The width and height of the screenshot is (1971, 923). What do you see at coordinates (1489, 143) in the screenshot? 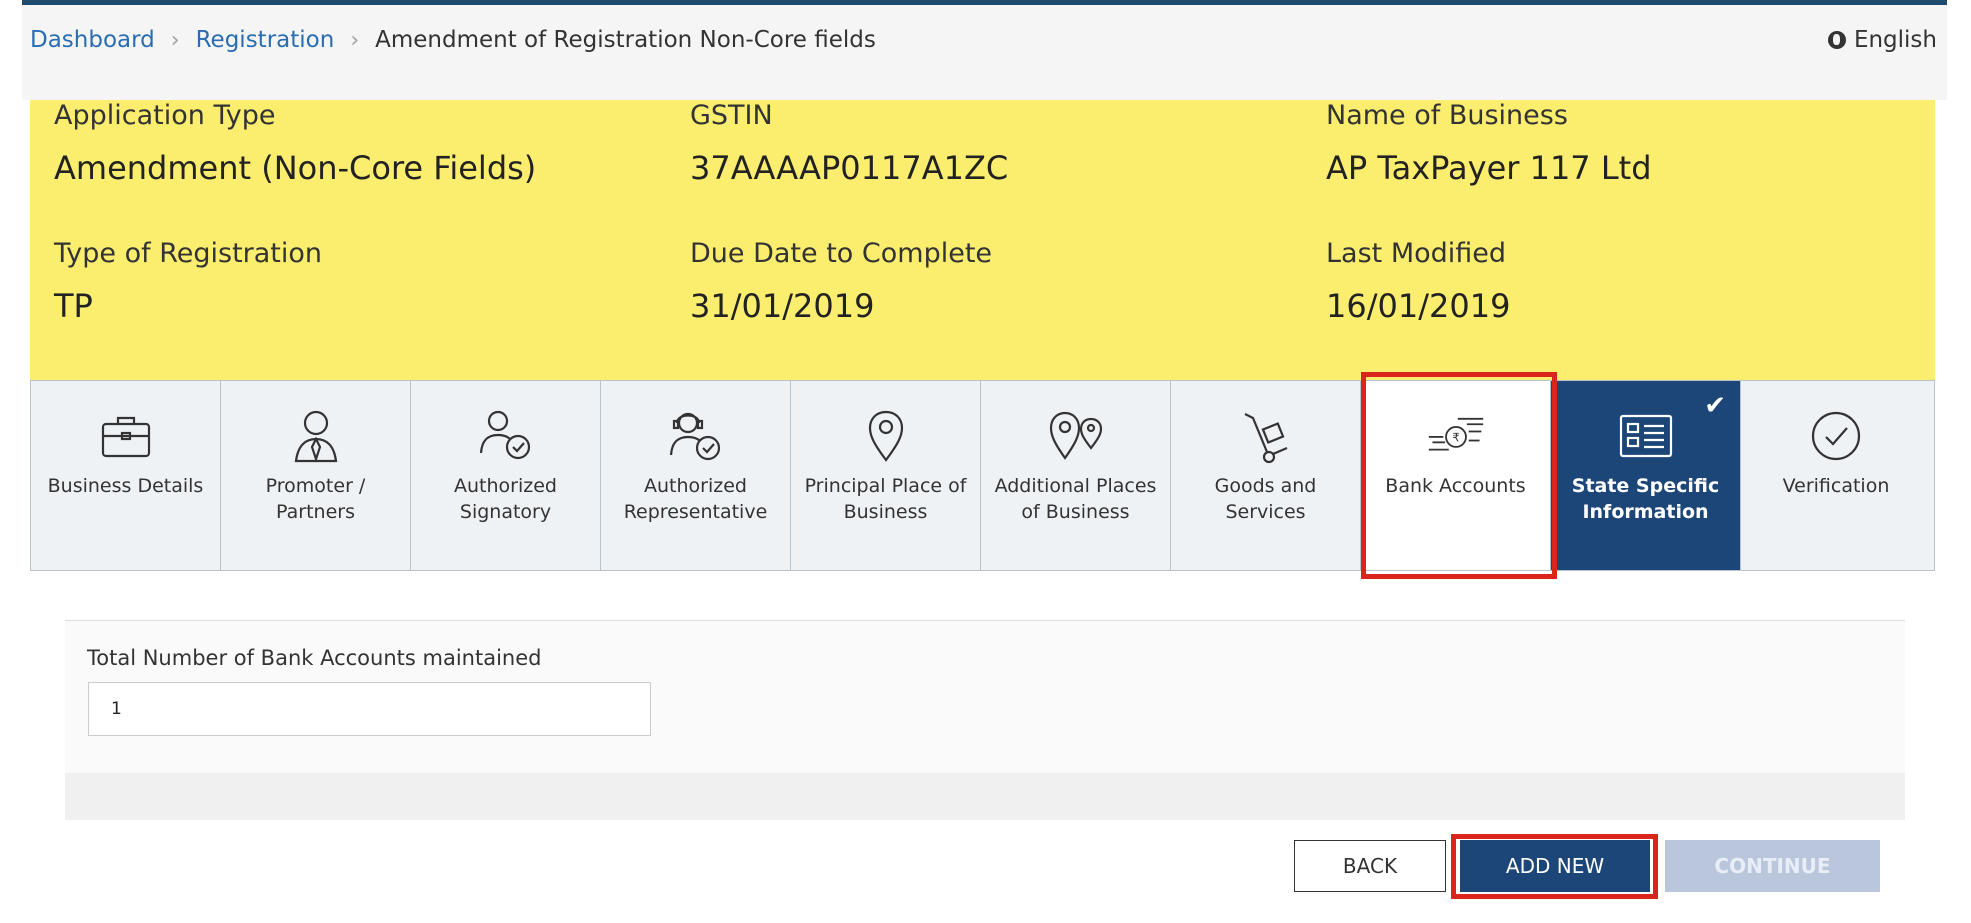
I see `business-name-cell: Name of Business AP TaxPayer 117 Ltd` at bounding box center [1489, 143].